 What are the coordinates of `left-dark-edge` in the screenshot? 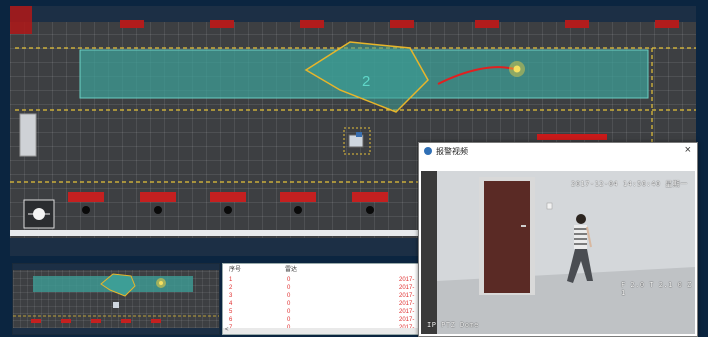 It's located at (429, 252).